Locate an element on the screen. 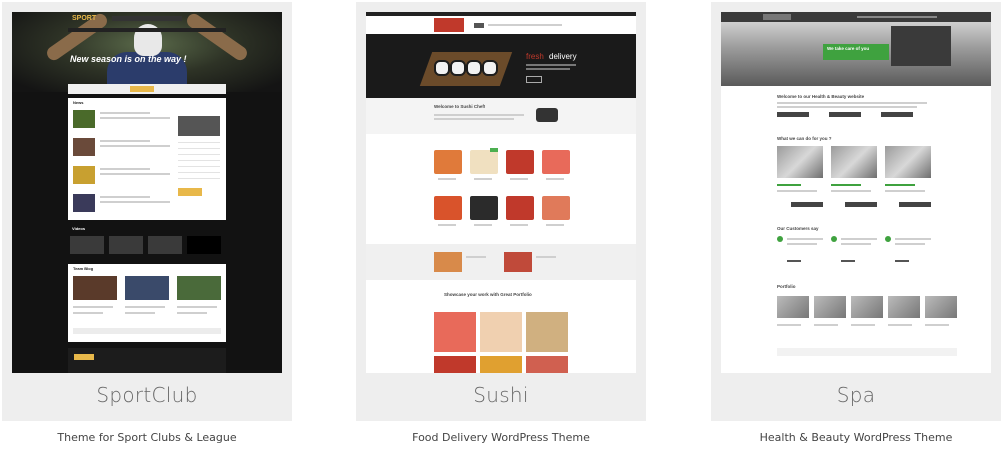  service-line is located at coordinates (797, 191).